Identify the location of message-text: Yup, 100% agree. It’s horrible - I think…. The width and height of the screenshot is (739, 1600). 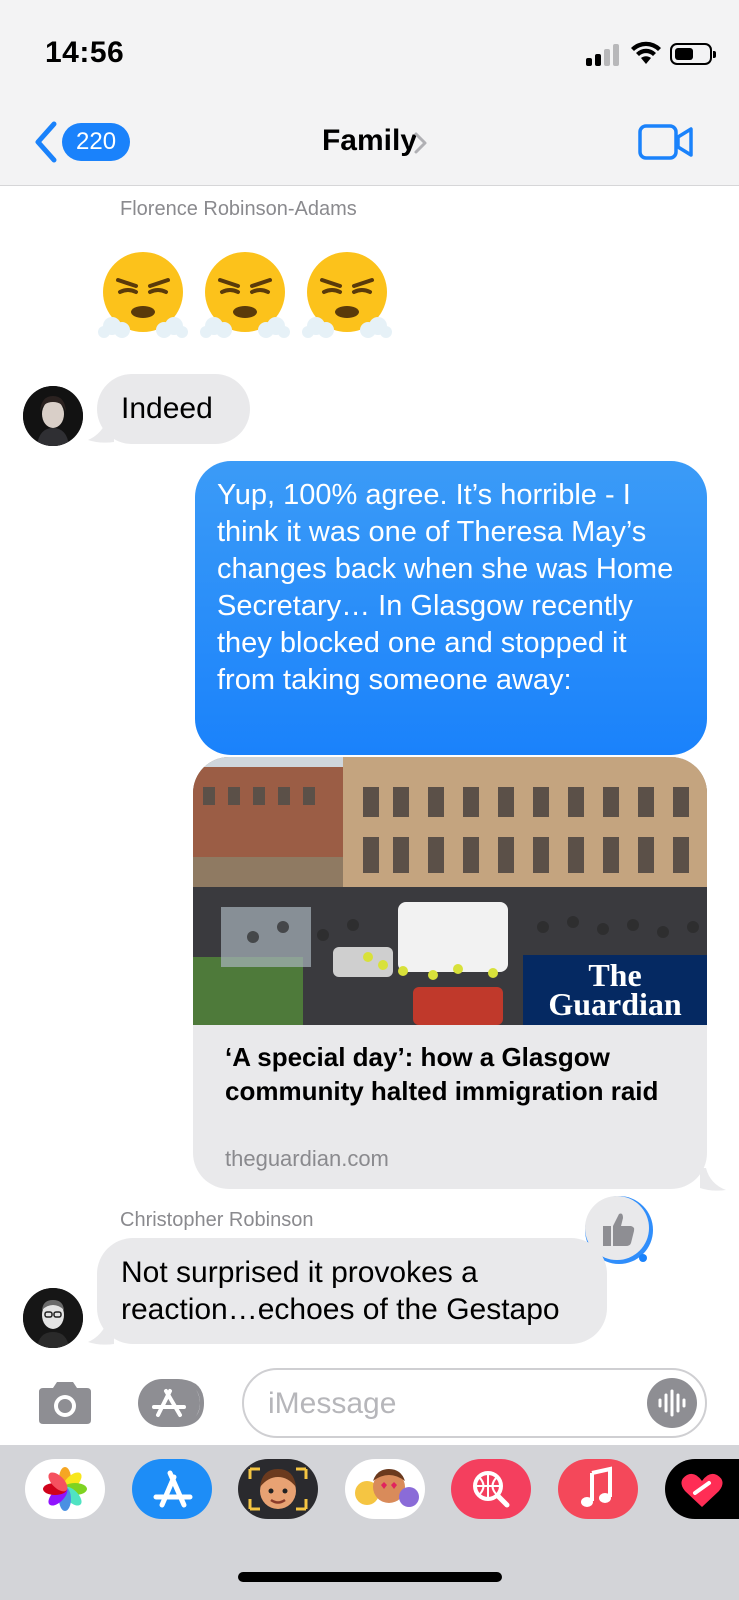
(445, 587).